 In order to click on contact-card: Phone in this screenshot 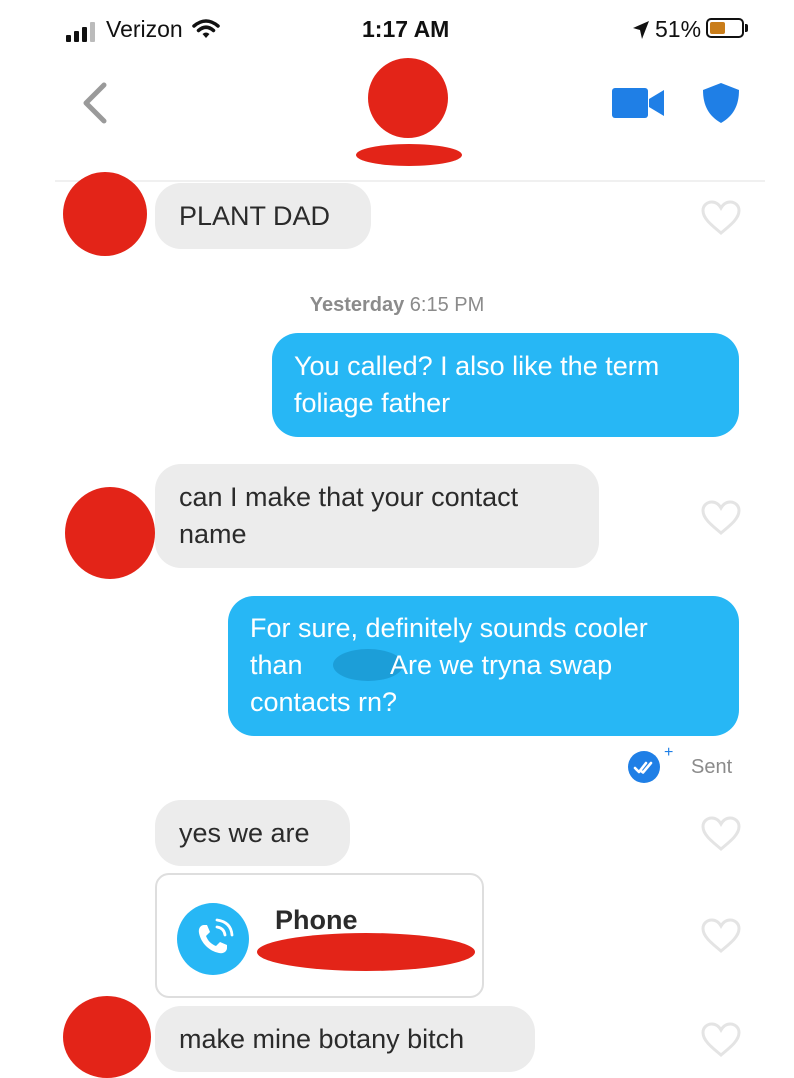, I will do `click(319, 935)`.